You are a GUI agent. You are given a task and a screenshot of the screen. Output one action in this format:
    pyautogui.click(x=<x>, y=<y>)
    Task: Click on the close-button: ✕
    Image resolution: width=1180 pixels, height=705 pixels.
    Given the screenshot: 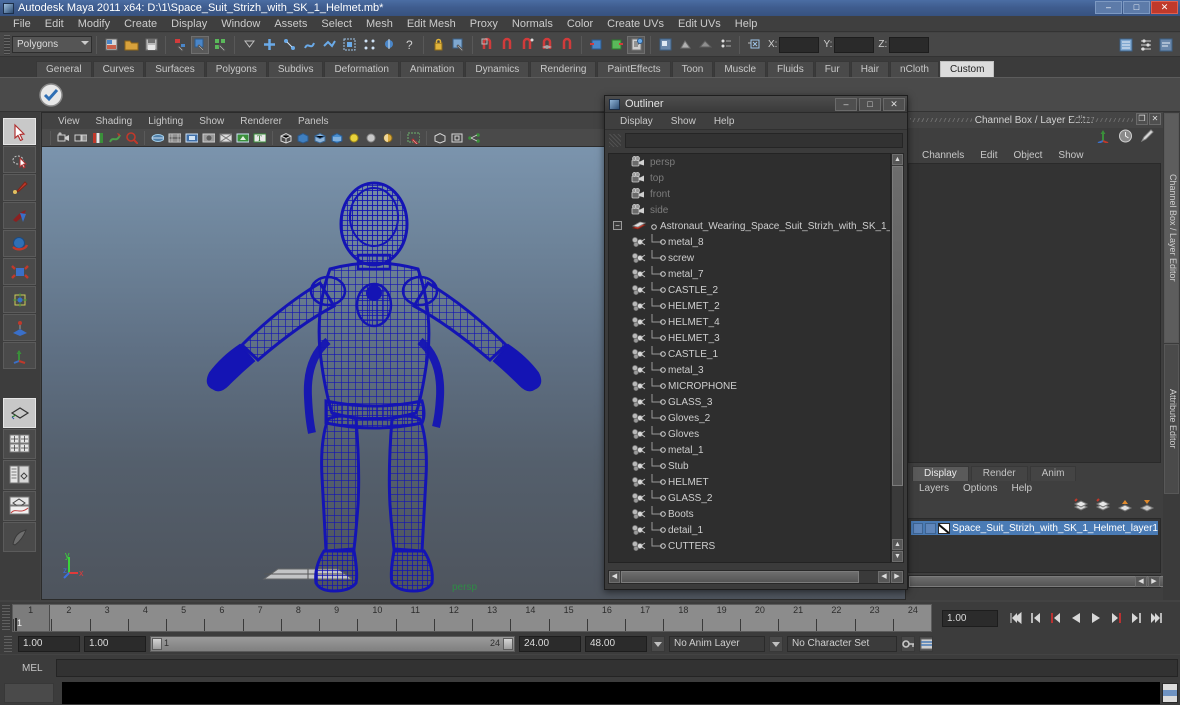 What is the action you would take?
    pyautogui.click(x=1164, y=7)
    